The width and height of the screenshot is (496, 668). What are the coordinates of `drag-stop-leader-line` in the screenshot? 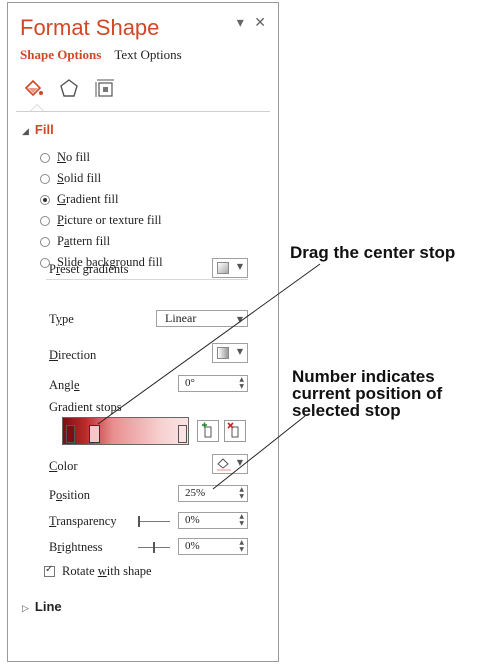 It's located at (209, 344).